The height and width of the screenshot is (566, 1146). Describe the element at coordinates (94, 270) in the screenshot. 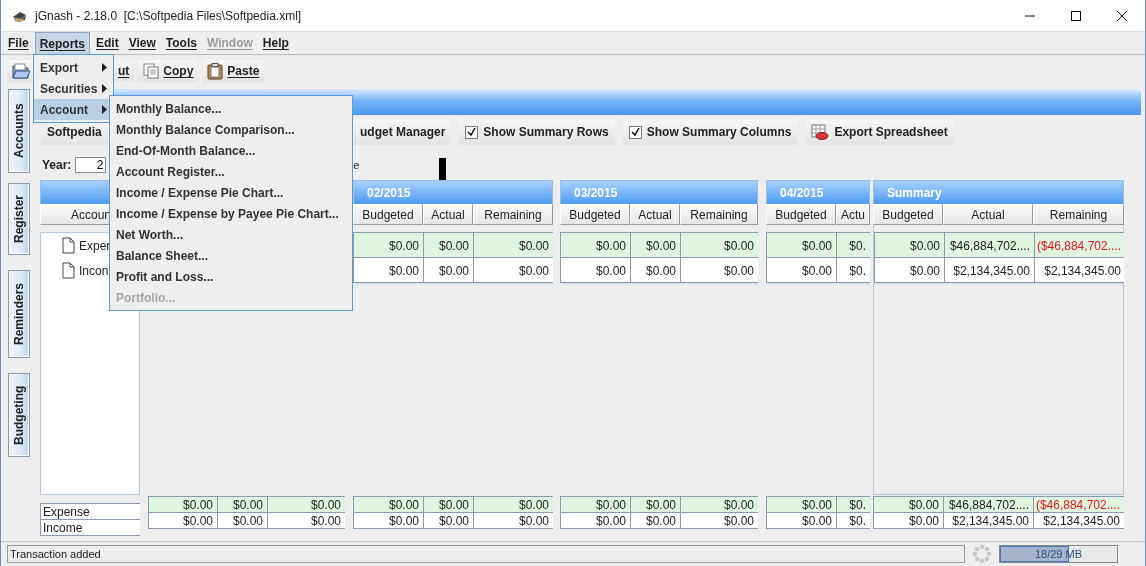

I see `account-name: Incon` at that location.